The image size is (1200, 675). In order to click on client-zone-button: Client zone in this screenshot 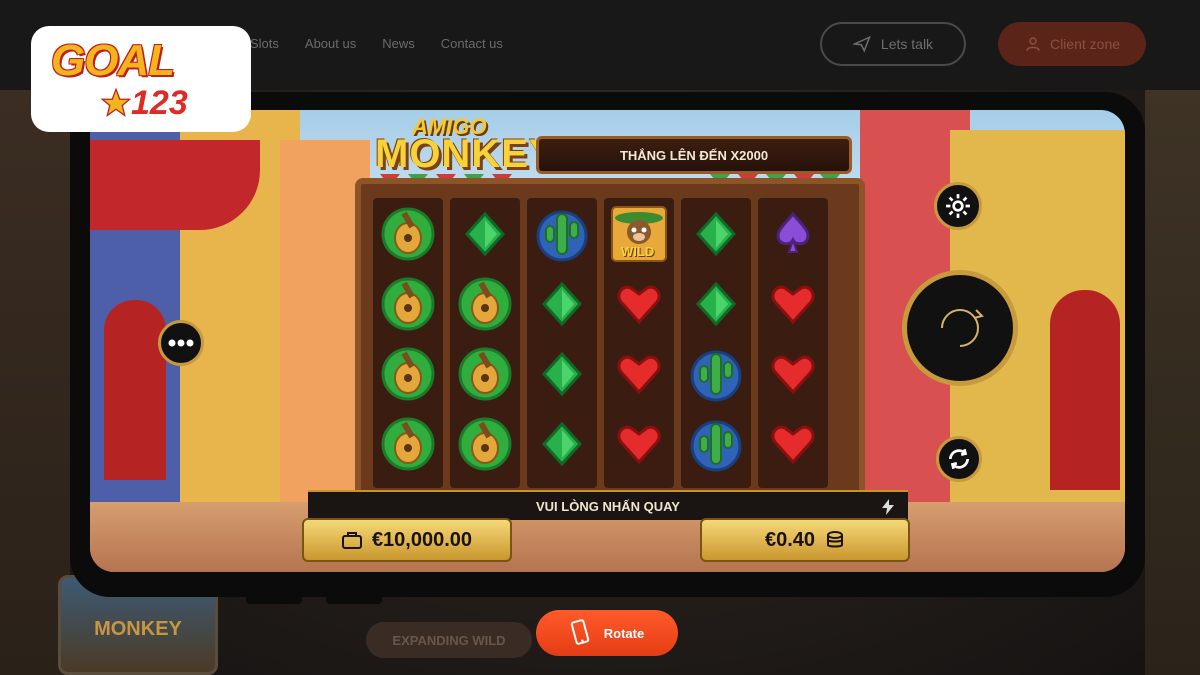, I will do `click(1072, 44)`.